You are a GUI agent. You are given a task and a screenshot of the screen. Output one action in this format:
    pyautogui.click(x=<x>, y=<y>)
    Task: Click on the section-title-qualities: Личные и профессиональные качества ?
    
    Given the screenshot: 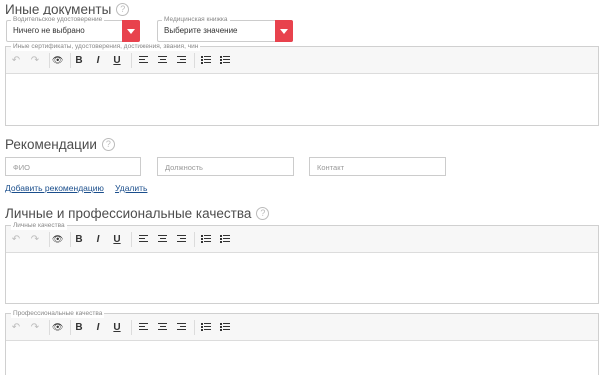 What is the action you would take?
    pyautogui.click(x=137, y=213)
    